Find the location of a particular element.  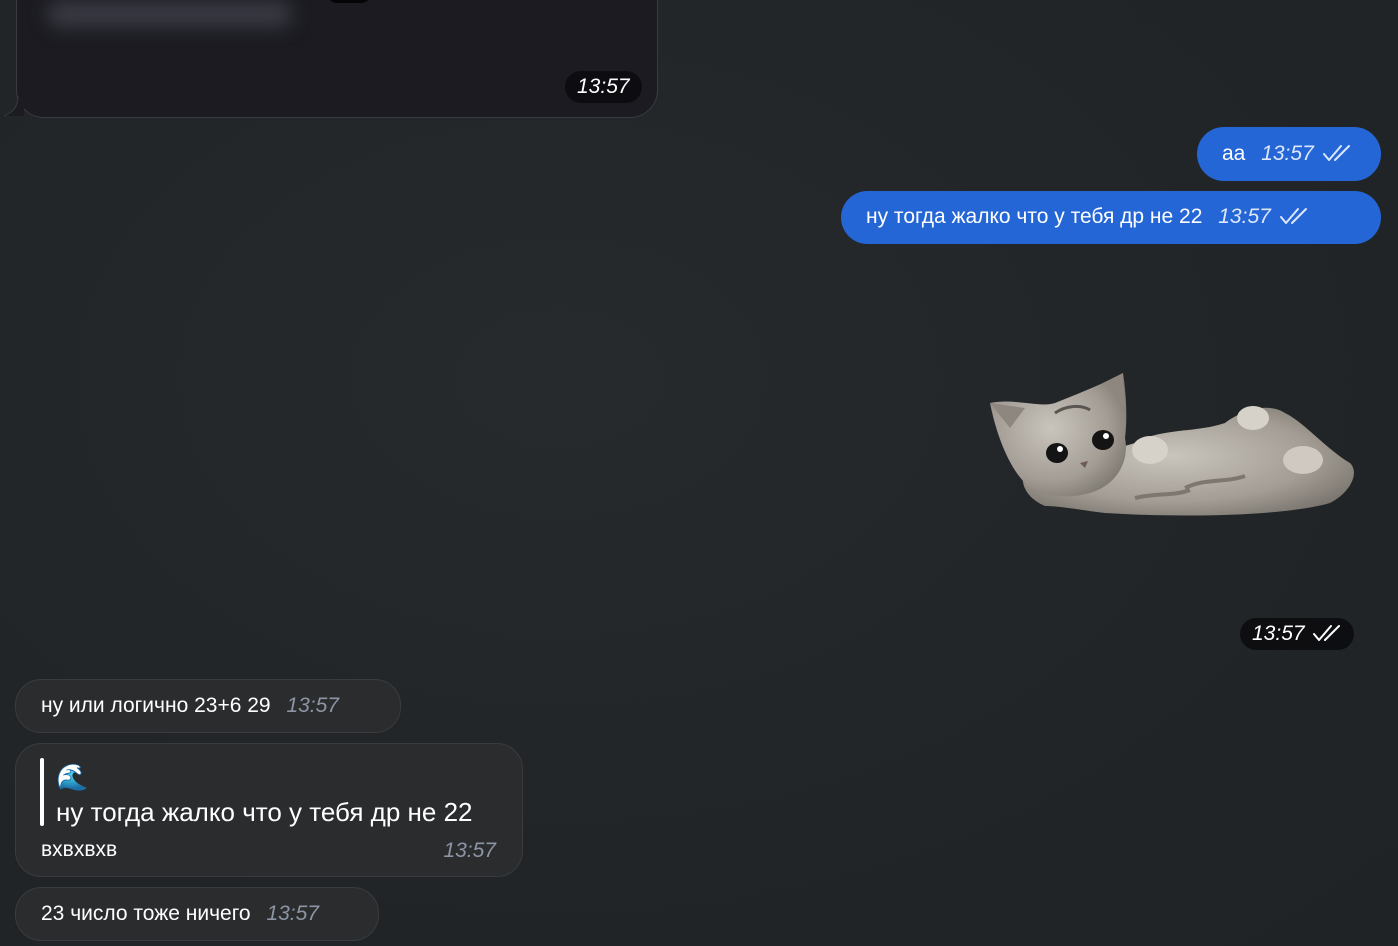

media-time: 13:57 is located at coordinates (603, 87).